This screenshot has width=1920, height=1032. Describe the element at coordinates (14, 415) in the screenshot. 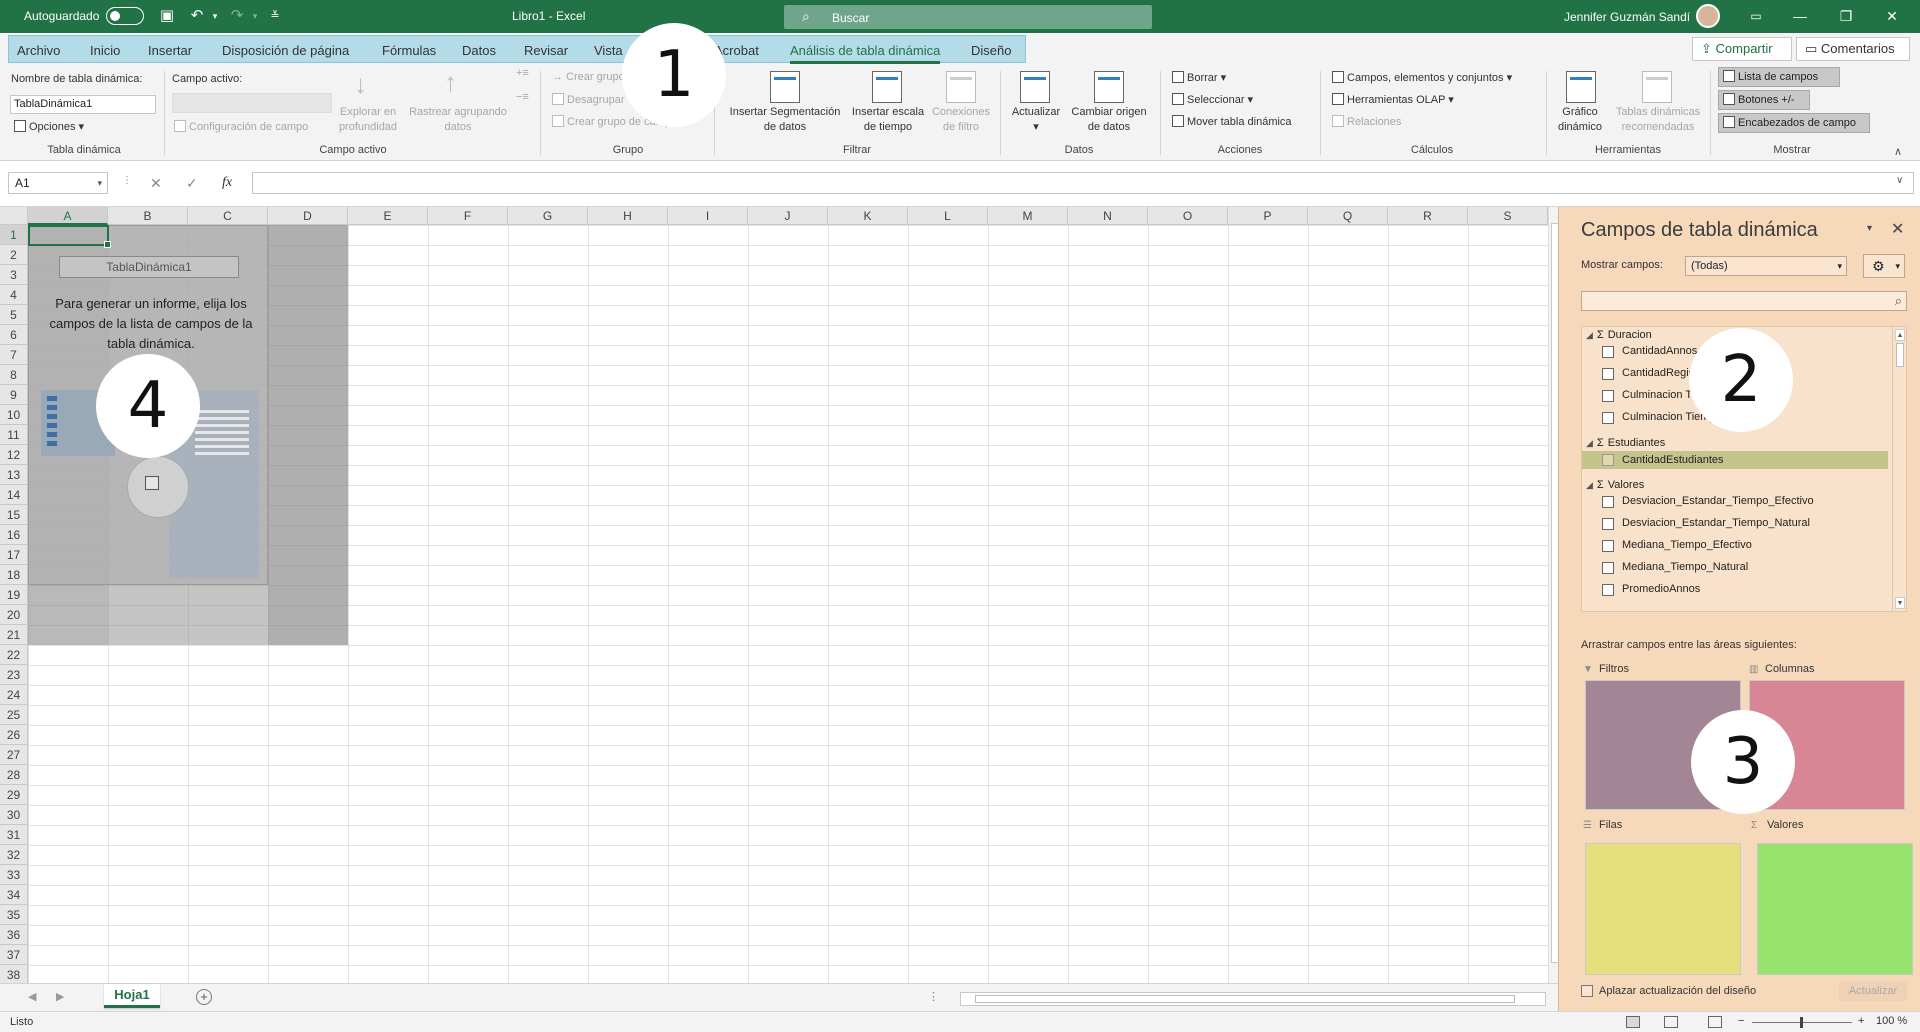

I see `row-header: 10` at that location.